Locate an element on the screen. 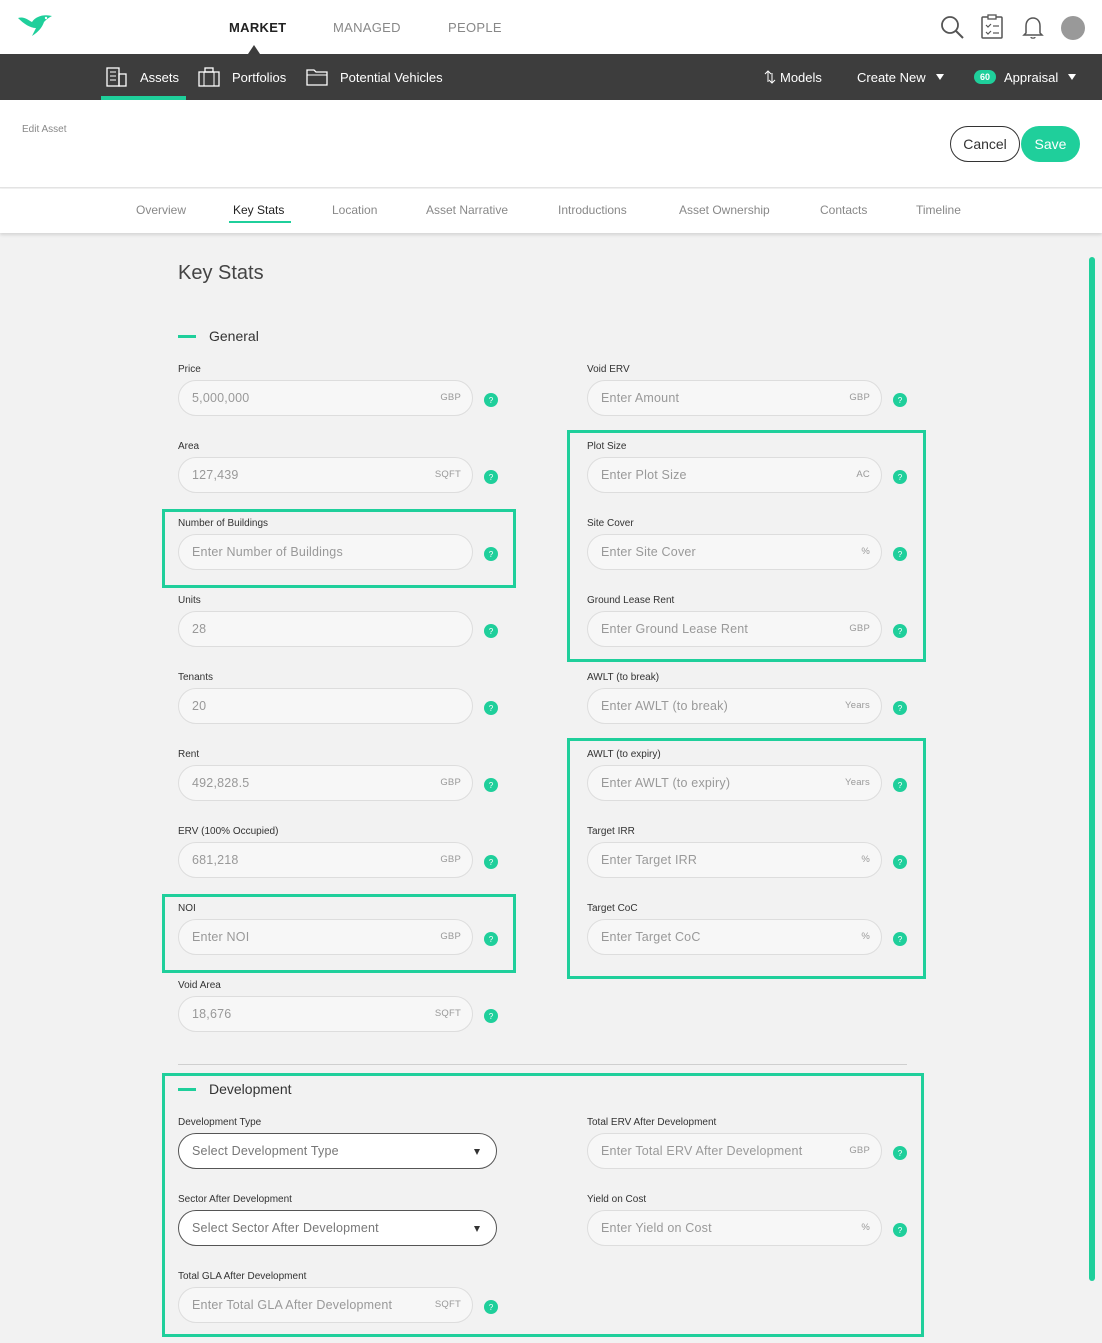 Image resolution: width=1102 pixels, height=1343 pixels. active-nav-caret is located at coordinates (254, 49).